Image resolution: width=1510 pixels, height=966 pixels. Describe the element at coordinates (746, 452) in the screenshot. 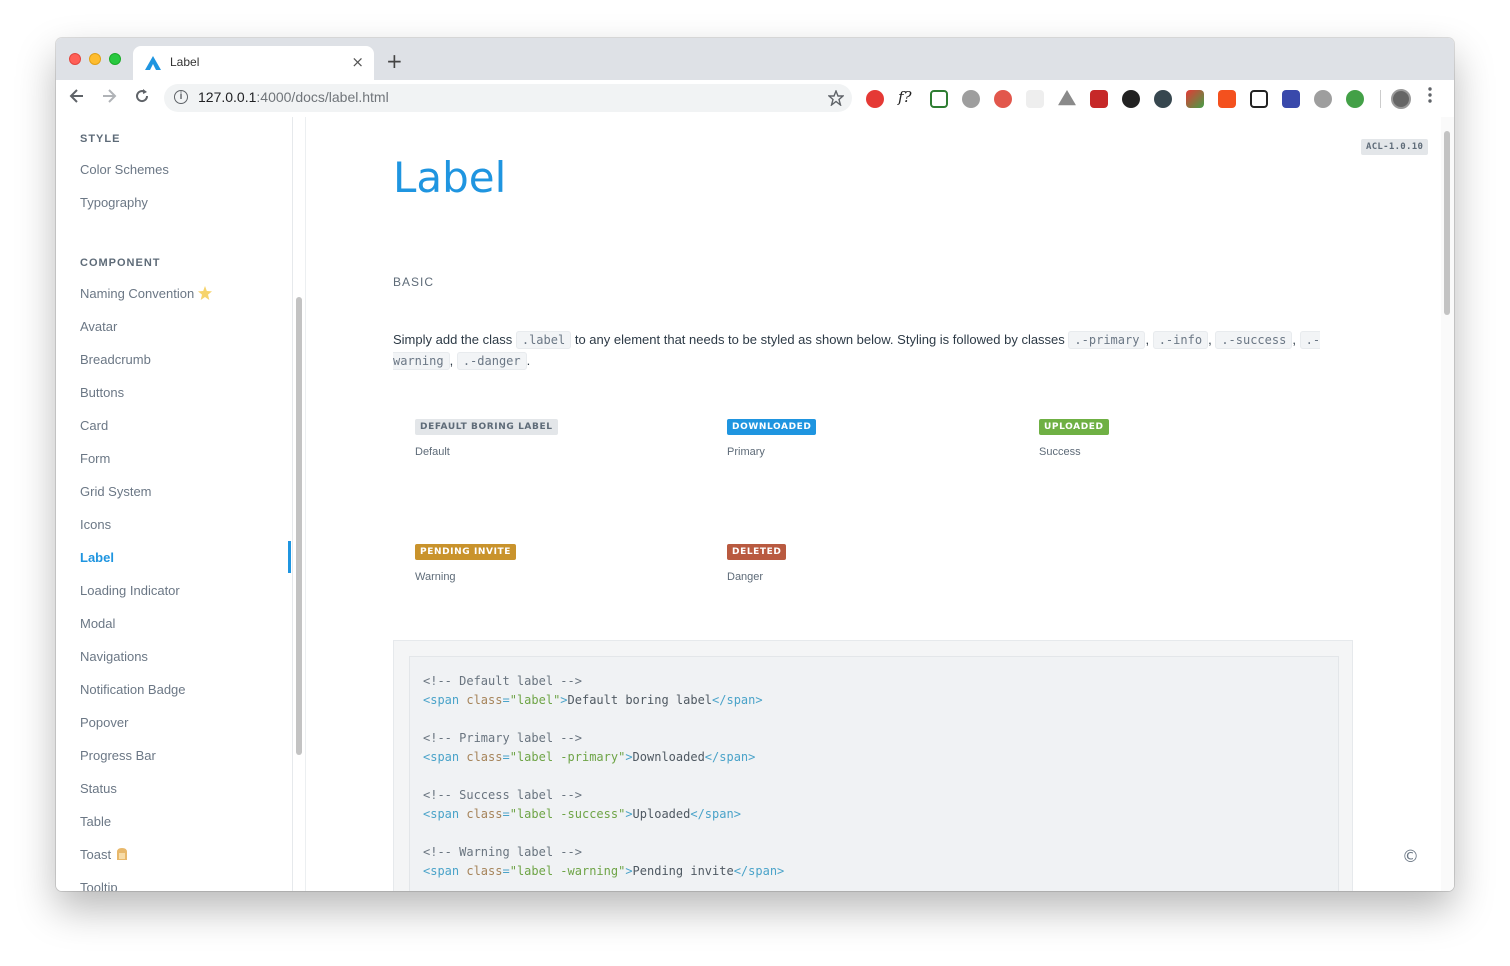

I see `demo-caption-primary: Primary` at that location.